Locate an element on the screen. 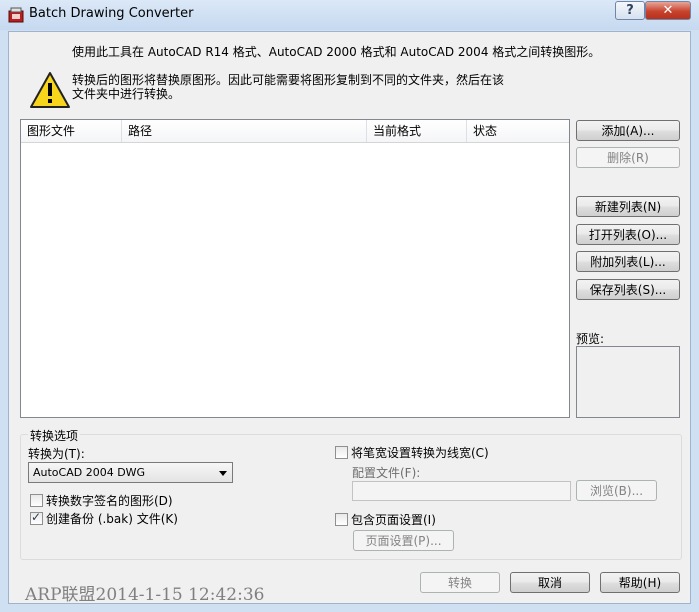 This screenshot has width=699, height=612. new-list-button: 新建列表(N) is located at coordinates (628, 206).